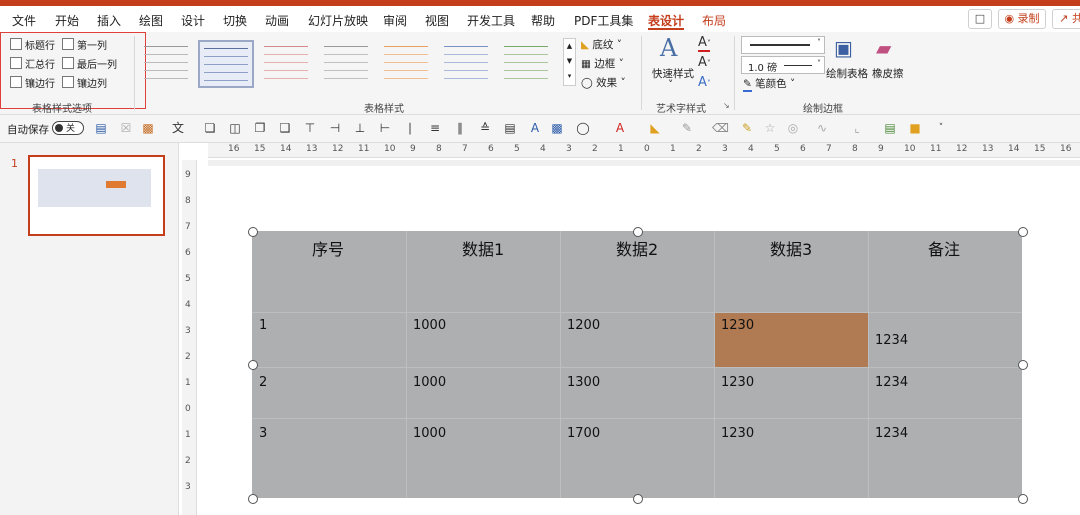  I want to click on header-cell: 数据3, so click(791, 248).